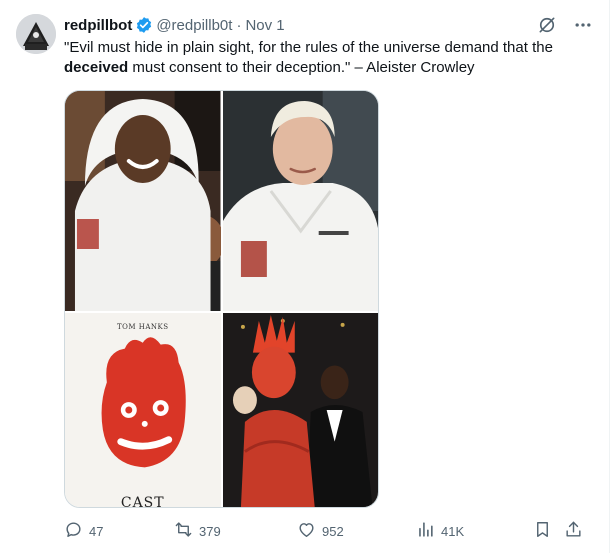  I want to click on more-icon, so click(583, 25).